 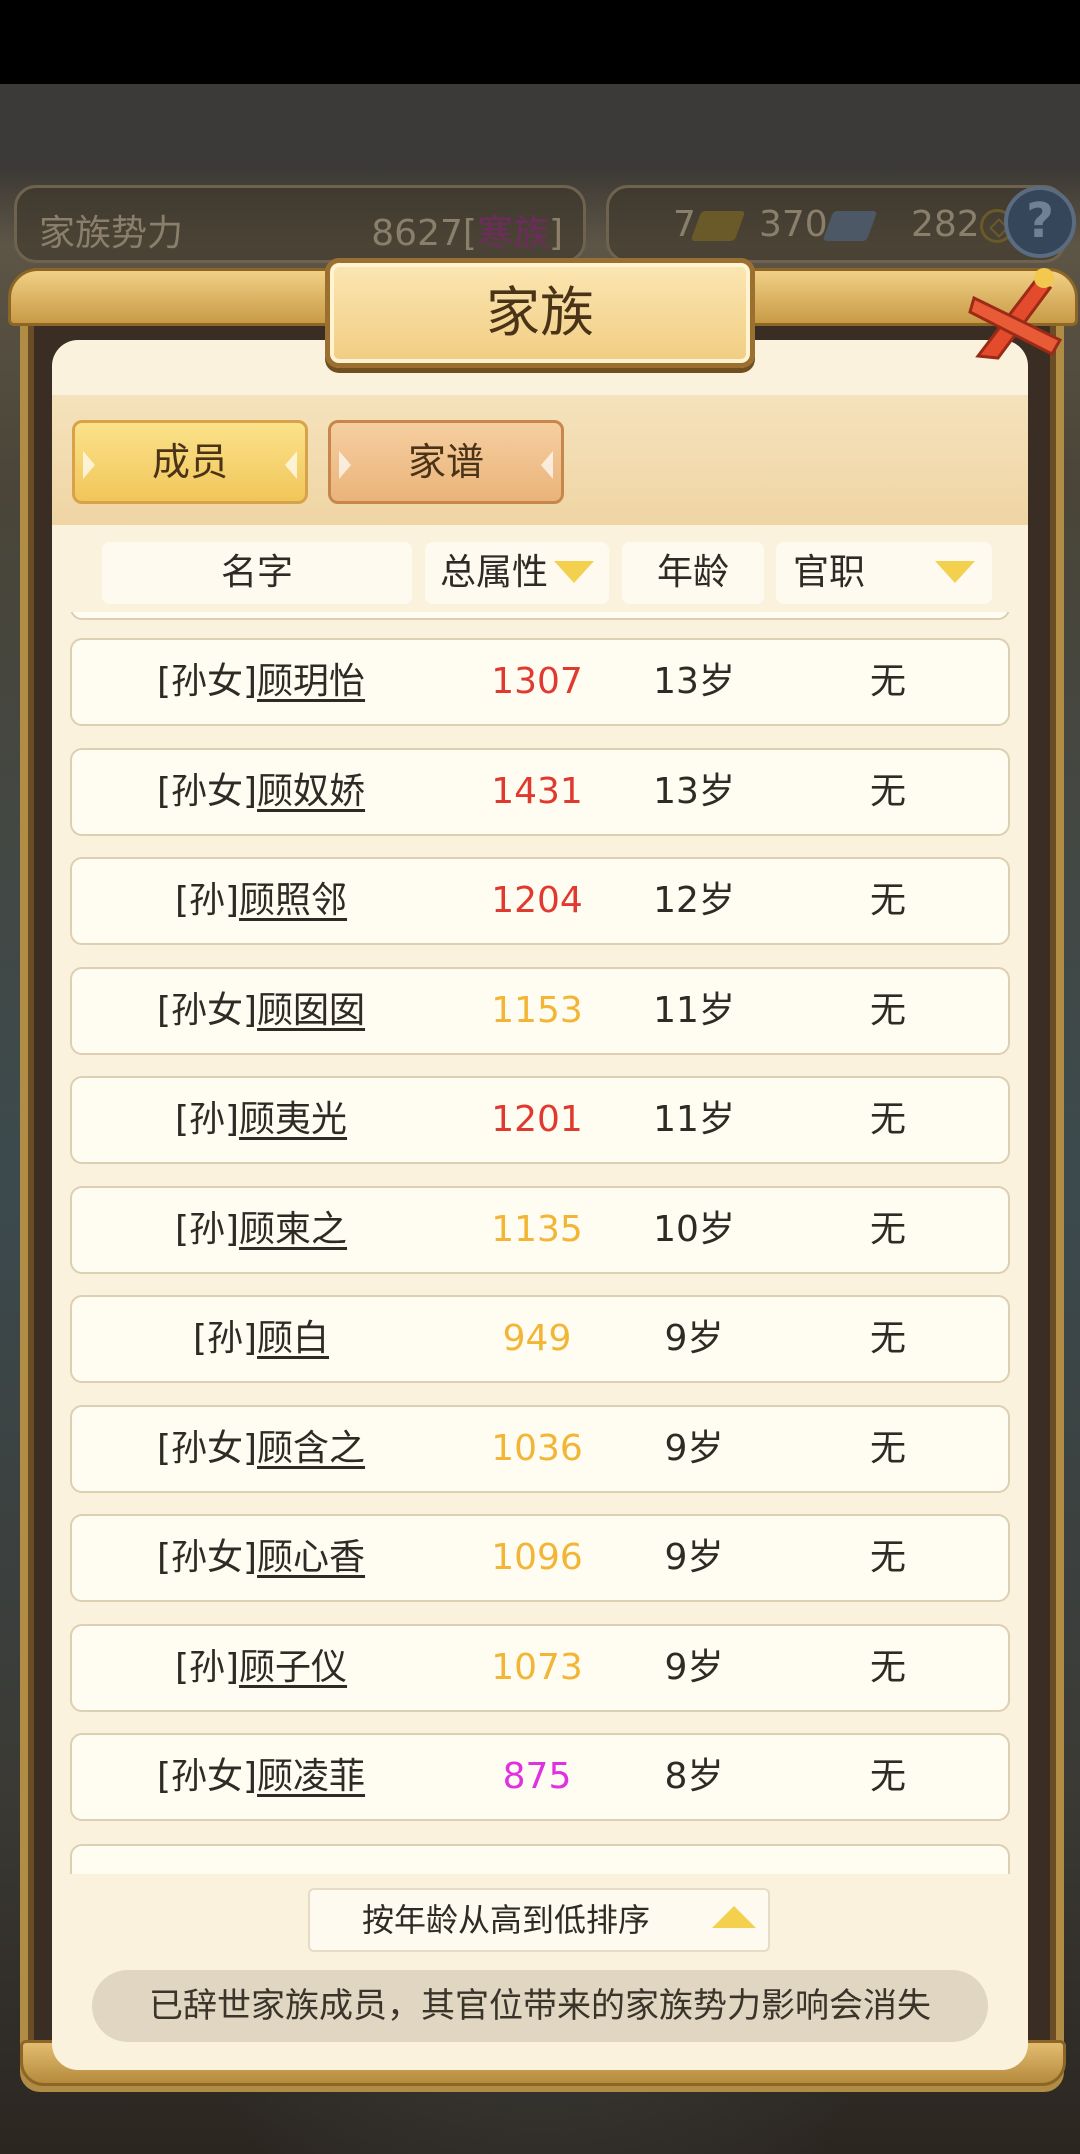 I want to click on total-attr-cell: 1204, so click(x=537, y=900).